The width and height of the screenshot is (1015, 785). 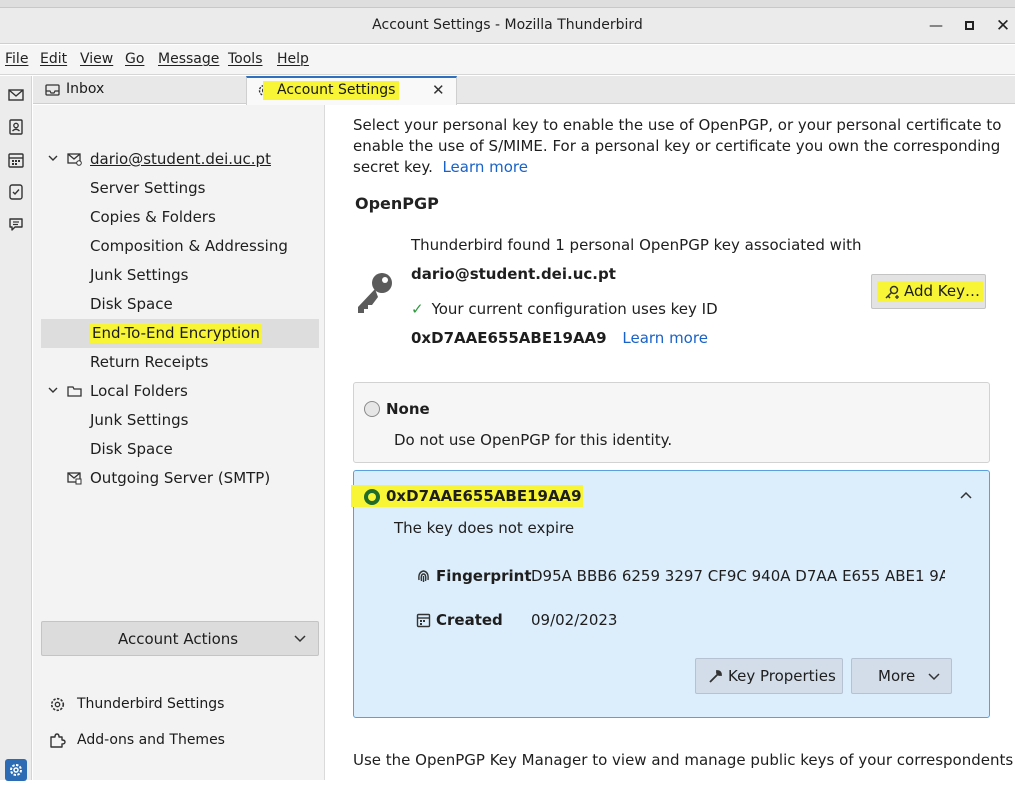 What do you see at coordinates (507, 60) in the screenshot?
I see `menu-bar: File Edit View Go Message Tools Help` at bounding box center [507, 60].